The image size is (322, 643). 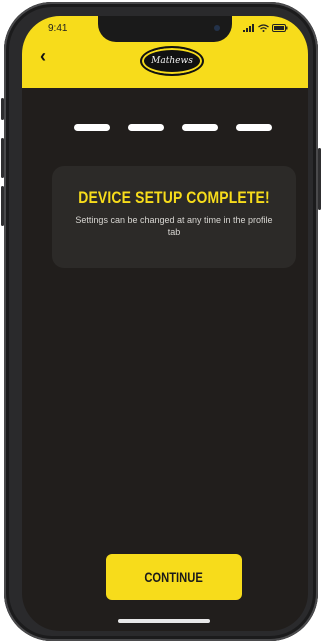 I want to click on home-indicator, so click(x=164, y=621).